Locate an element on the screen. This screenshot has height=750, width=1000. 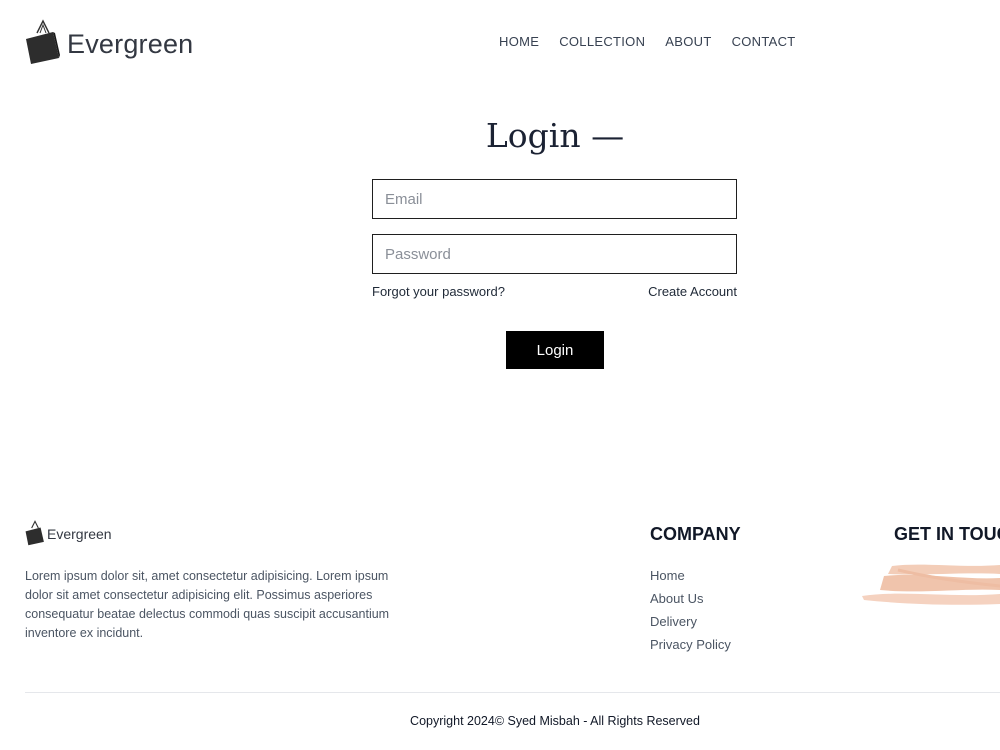
page-title: Login — is located at coordinates (555, 135).